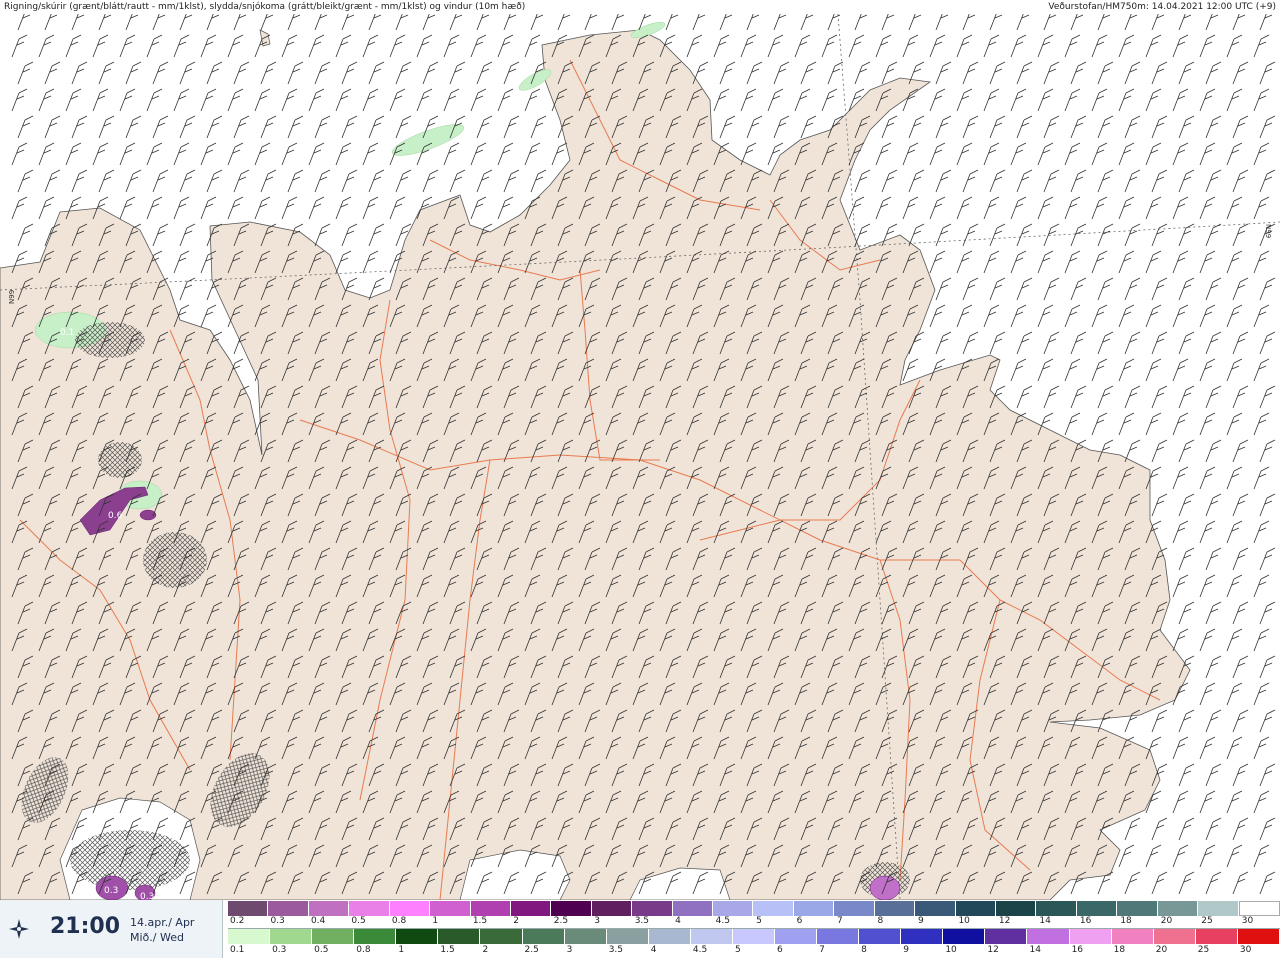 The image size is (1280, 958). Describe the element at coordinates (12, 297) in the screenshot. I see `lat-label-left: N99` at that location.